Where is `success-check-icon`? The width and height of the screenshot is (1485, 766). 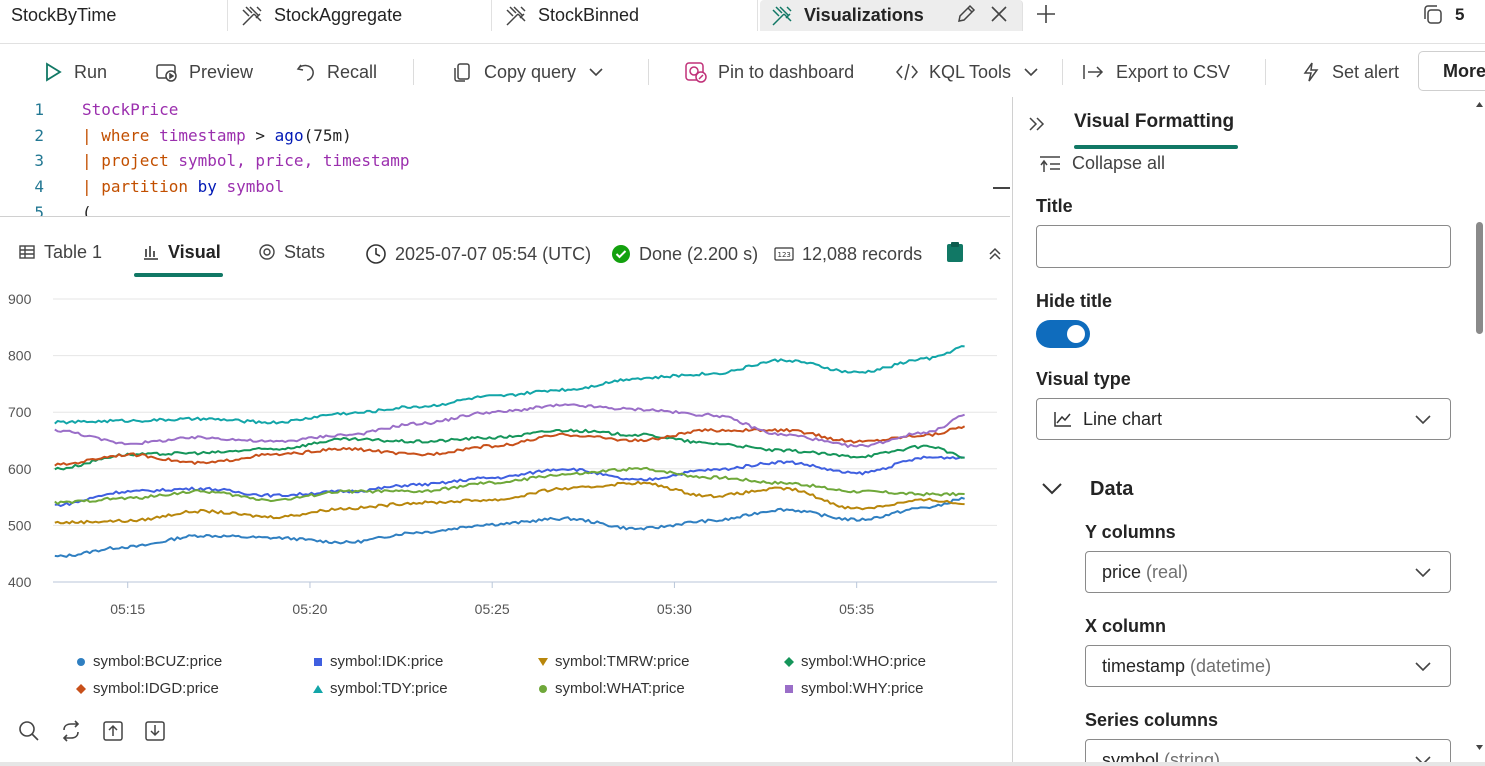 success-check-icon is located at coordinates (621, 254).